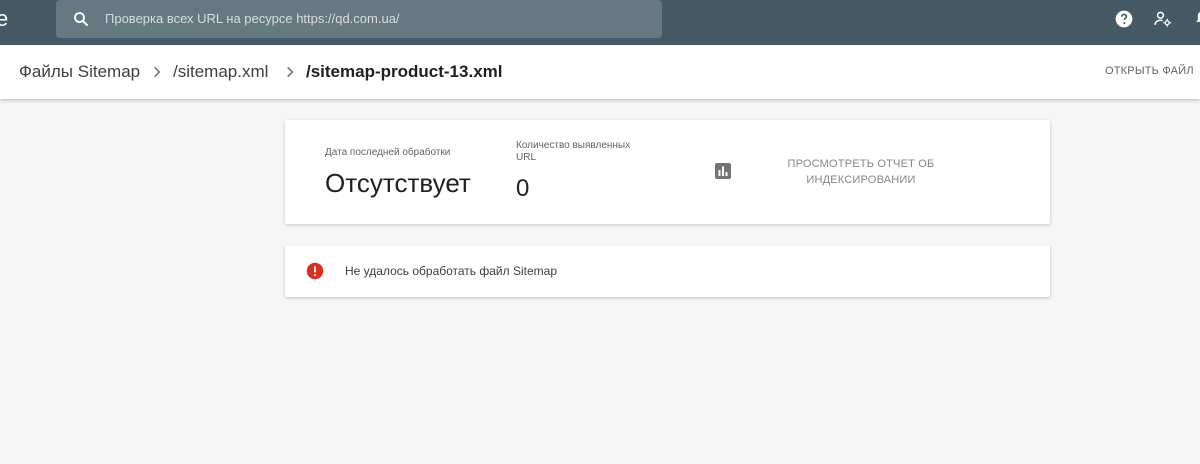 The image size is (1200, 464). I want to click on bar-chart-icon, so click(723, 171).